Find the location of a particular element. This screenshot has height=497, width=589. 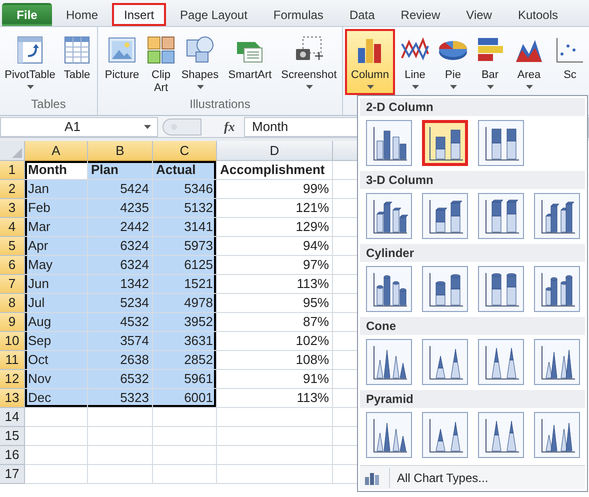

function-label: fx is located at coordinates (234, 126).